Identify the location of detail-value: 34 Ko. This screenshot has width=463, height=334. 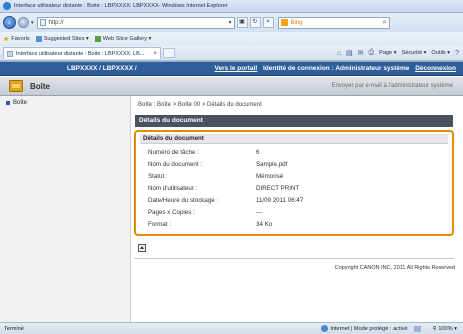
(264, 224).